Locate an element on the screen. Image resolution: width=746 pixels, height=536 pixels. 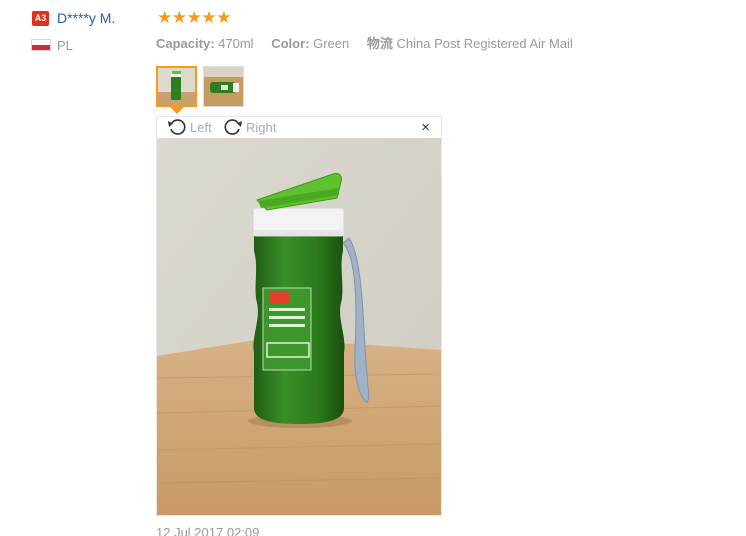
selected-thumbnail-pointer is located at coordinates (177, 110).